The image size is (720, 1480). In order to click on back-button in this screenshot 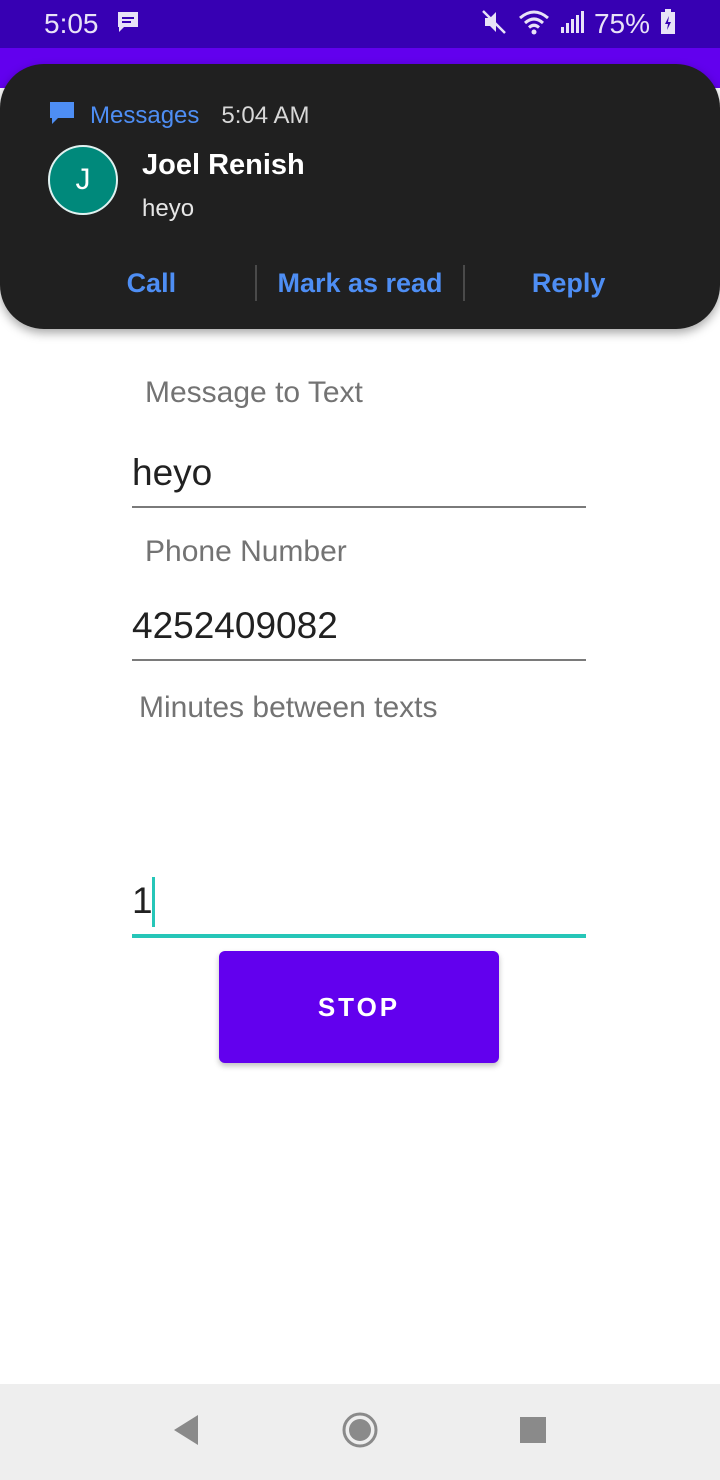, I will do `click(187, 1432)`.